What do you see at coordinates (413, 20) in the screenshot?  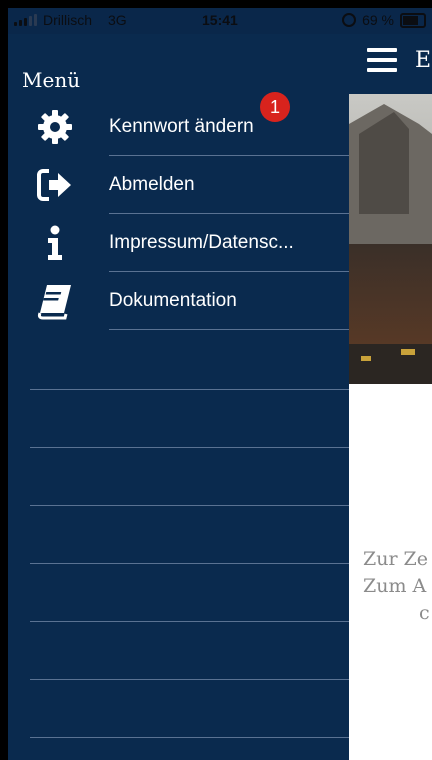 I see `battery-icon` at bounding box center [413, 20].